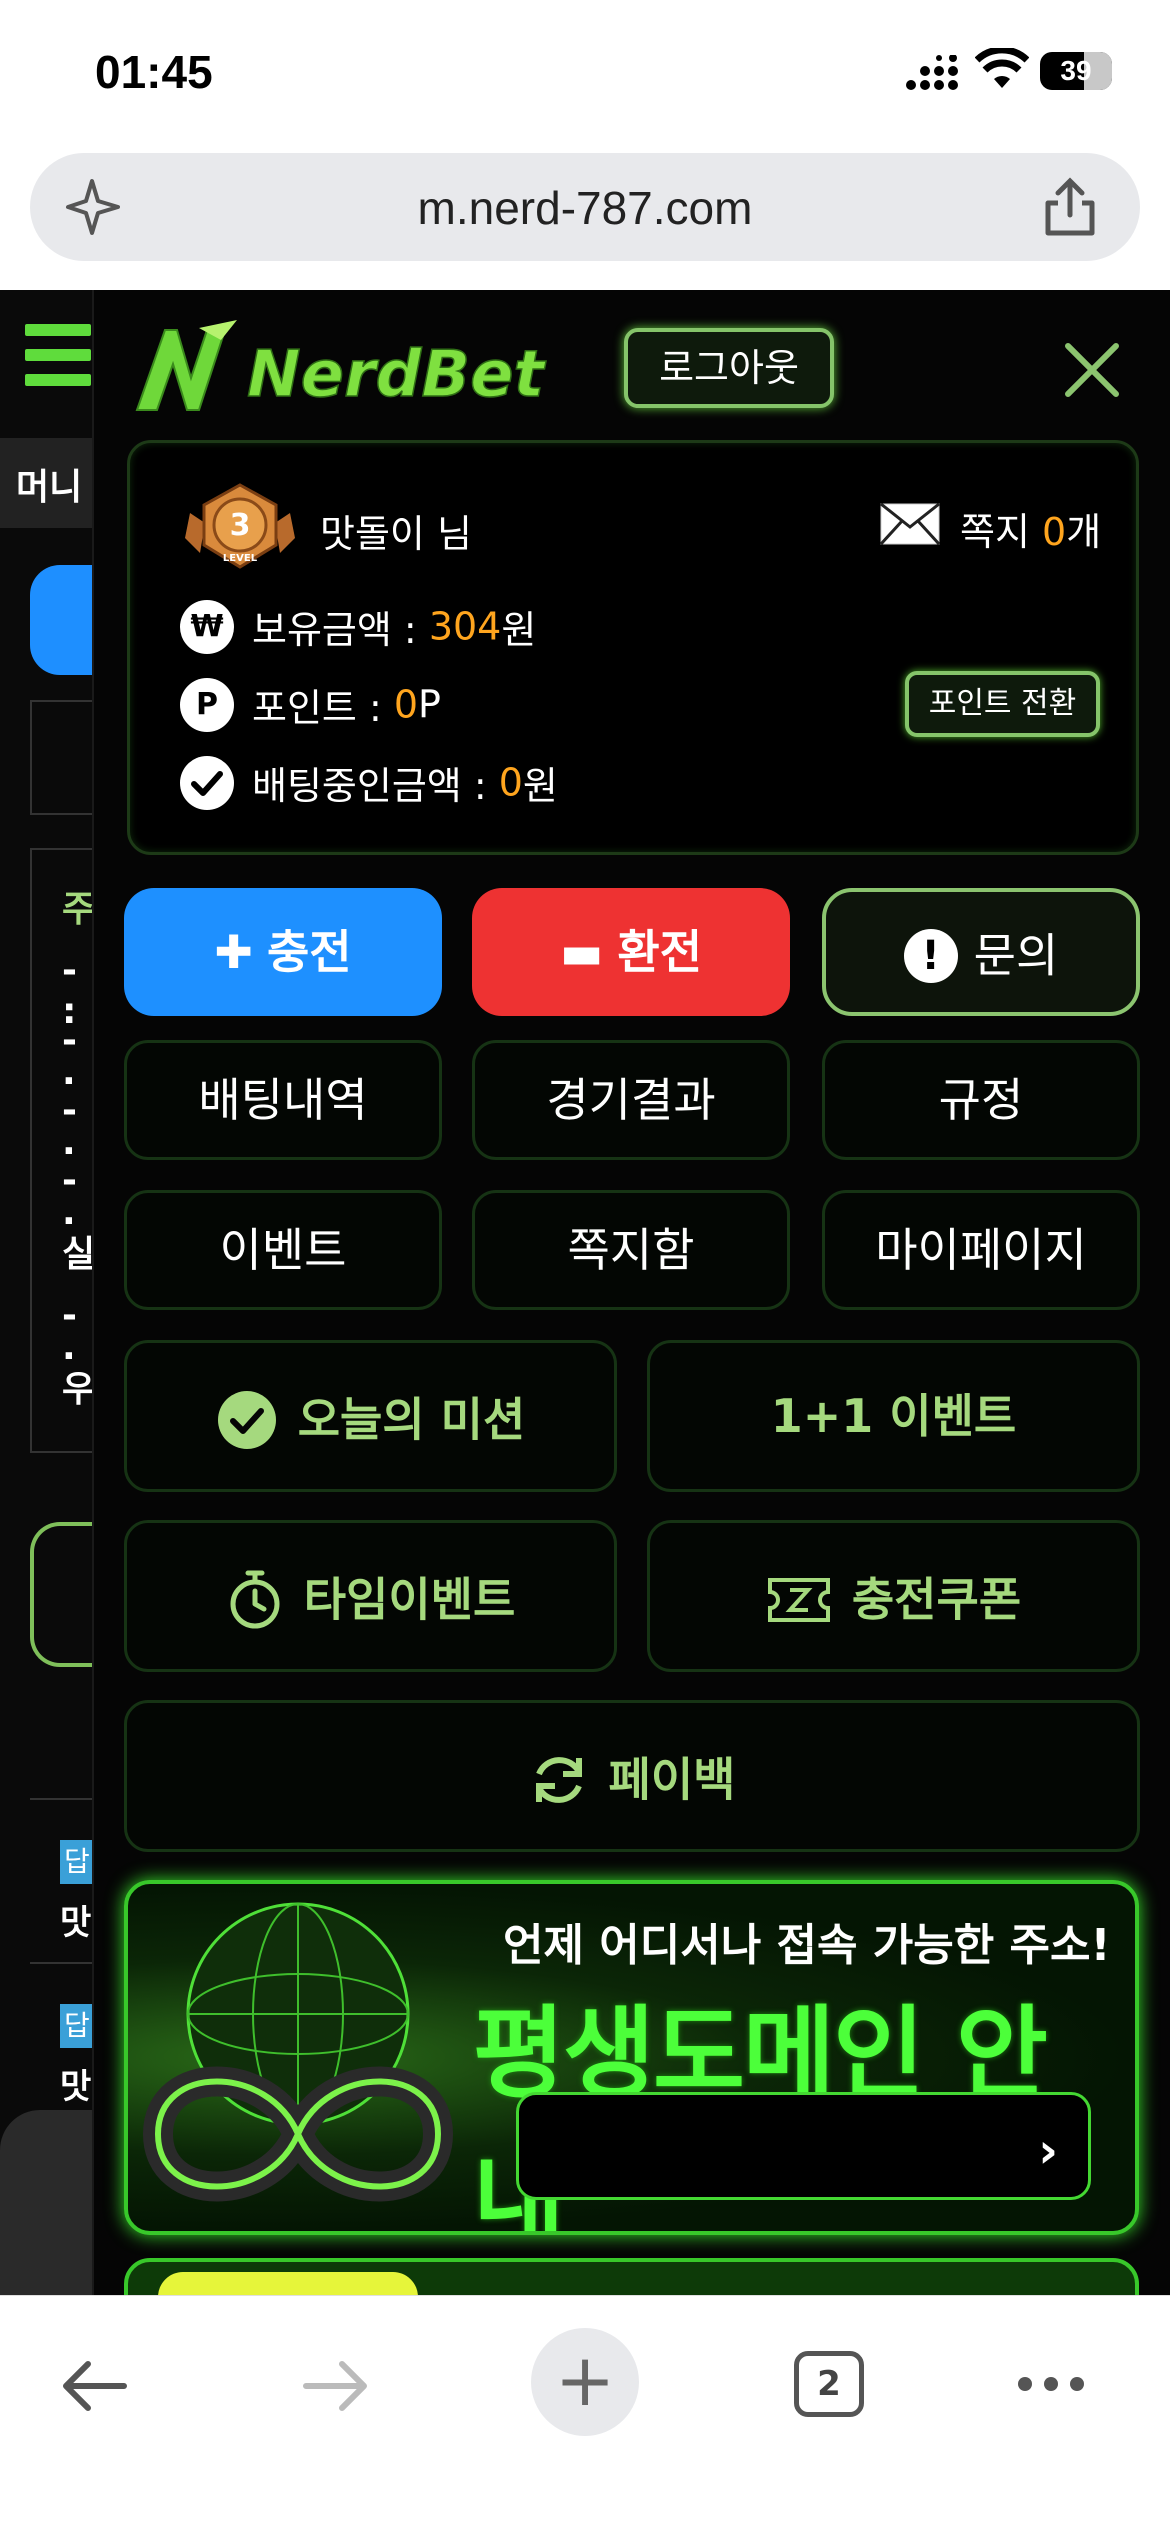 This screenshot has width=1170, height=2532. What do you see at coordinates (1054, 532) in the screenshot?
I see `notes-count-value: 0` at bounding box center [1054, 532].